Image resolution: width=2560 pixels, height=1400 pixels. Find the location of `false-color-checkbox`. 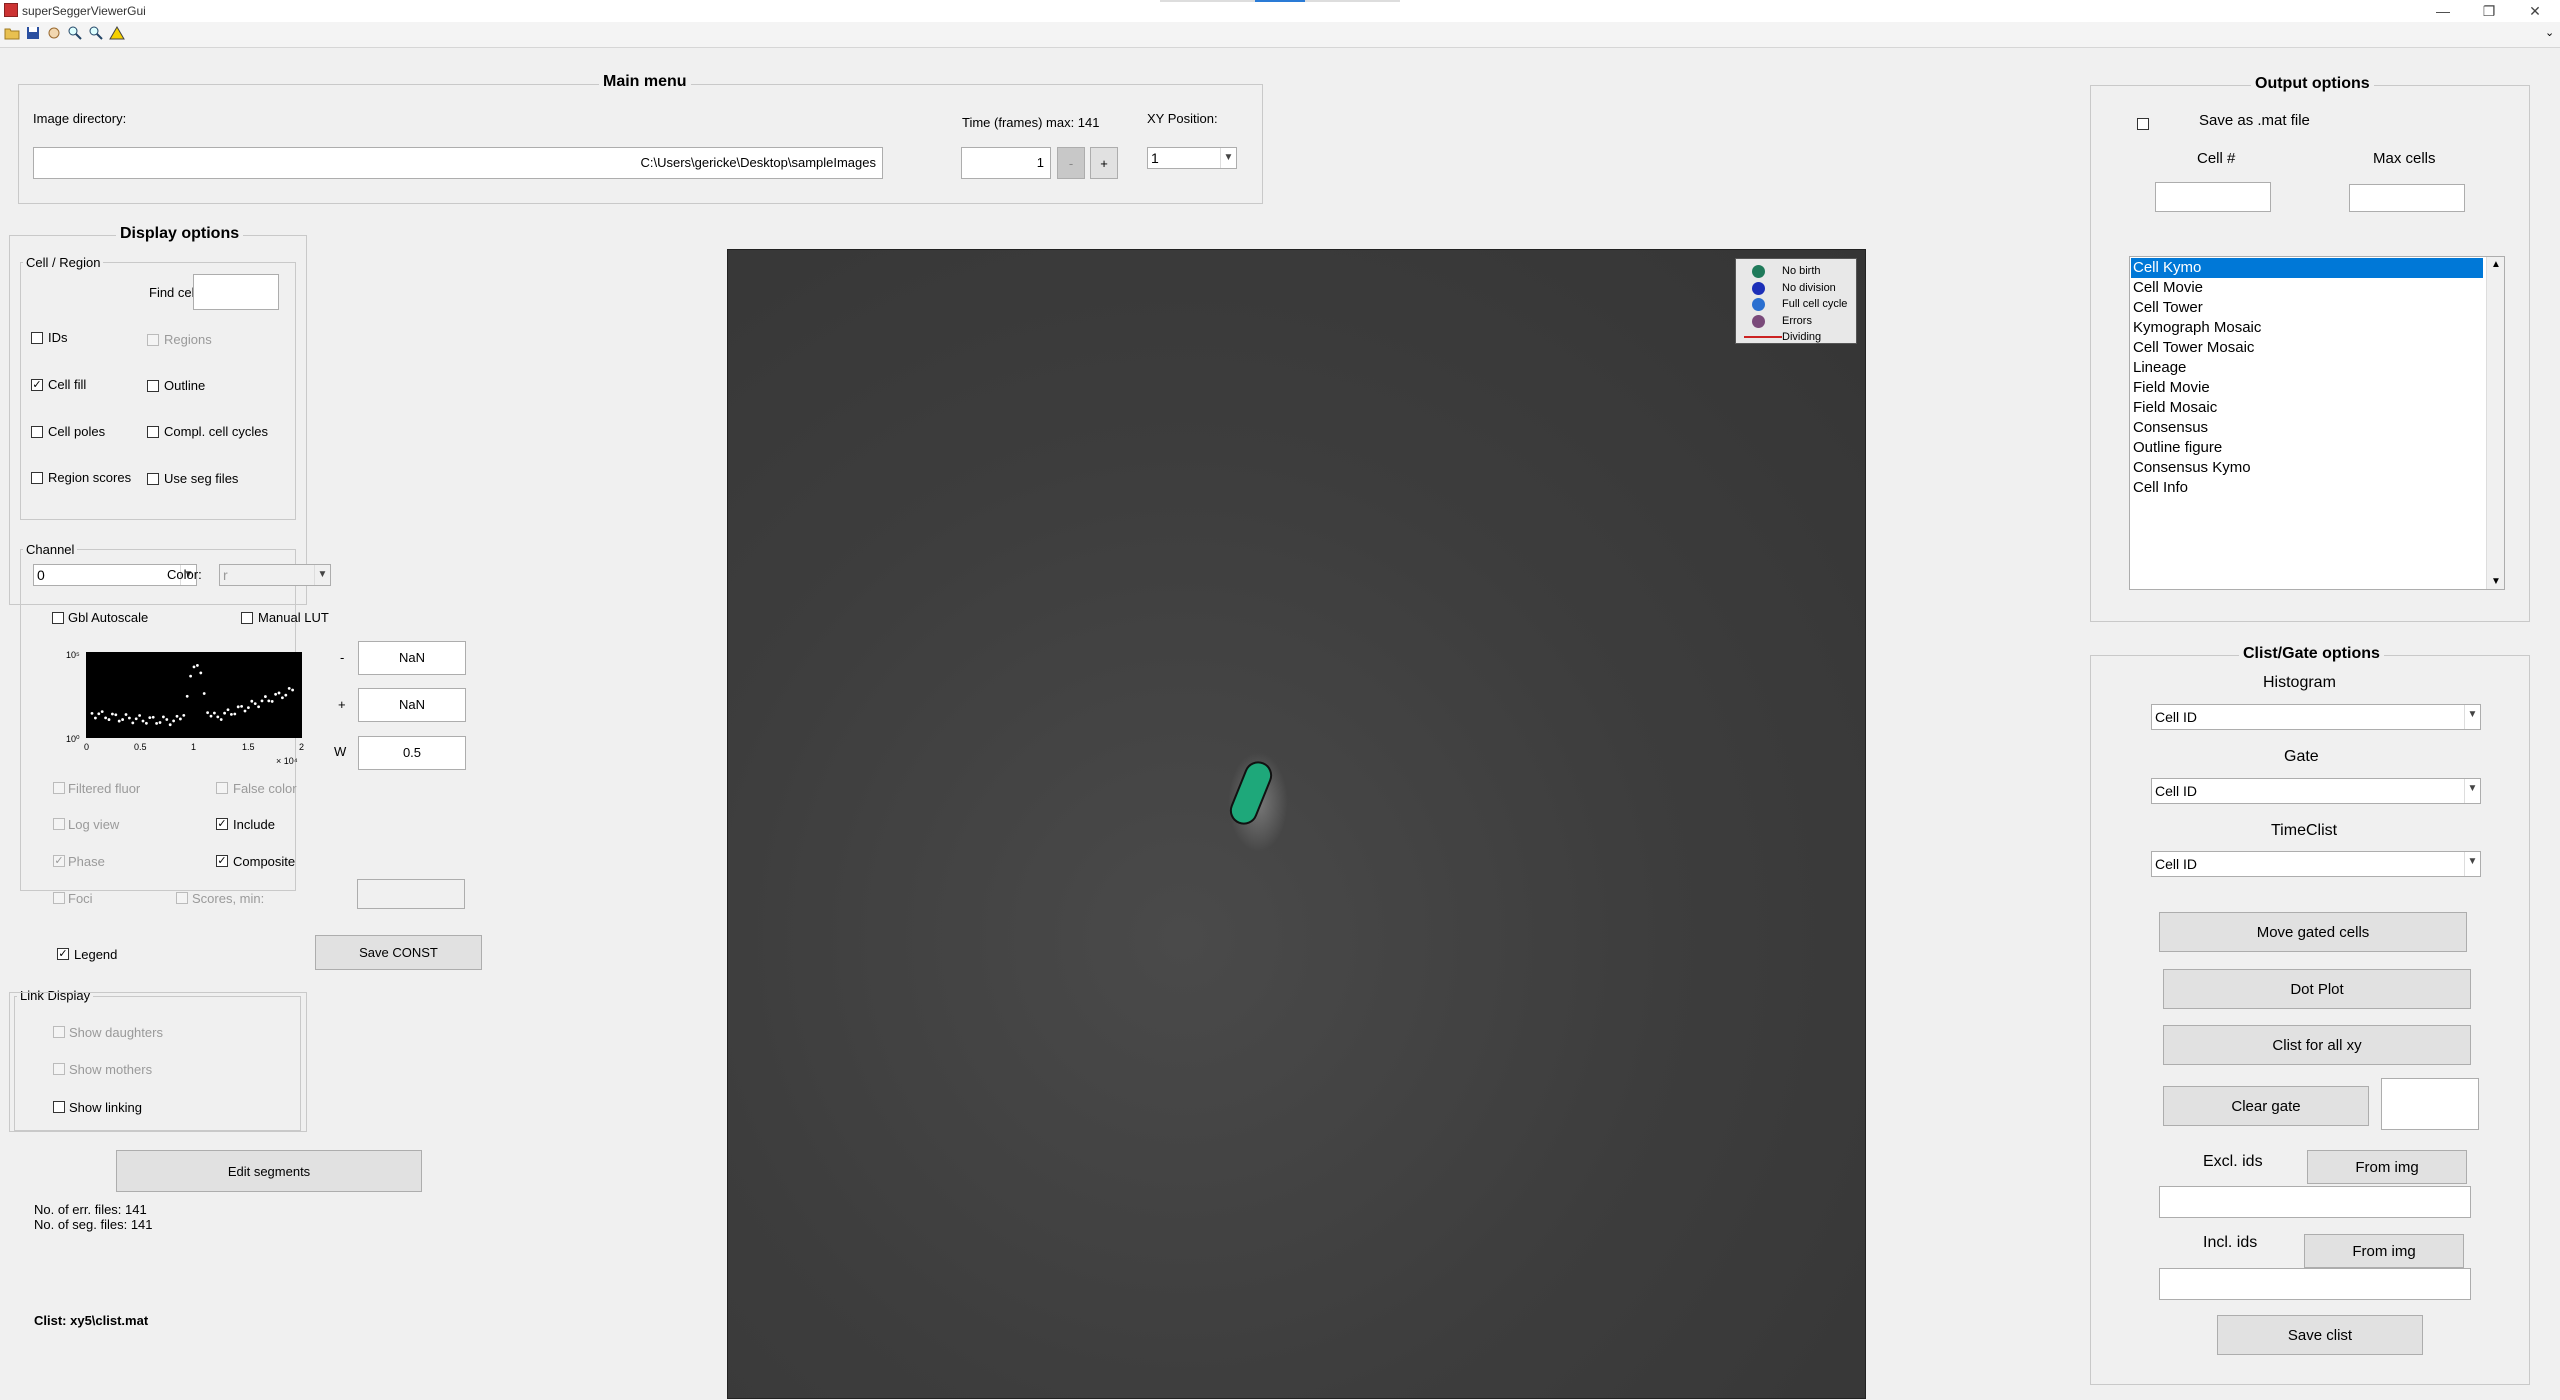

false-color-checkbox is located at coordinates (222, 788).